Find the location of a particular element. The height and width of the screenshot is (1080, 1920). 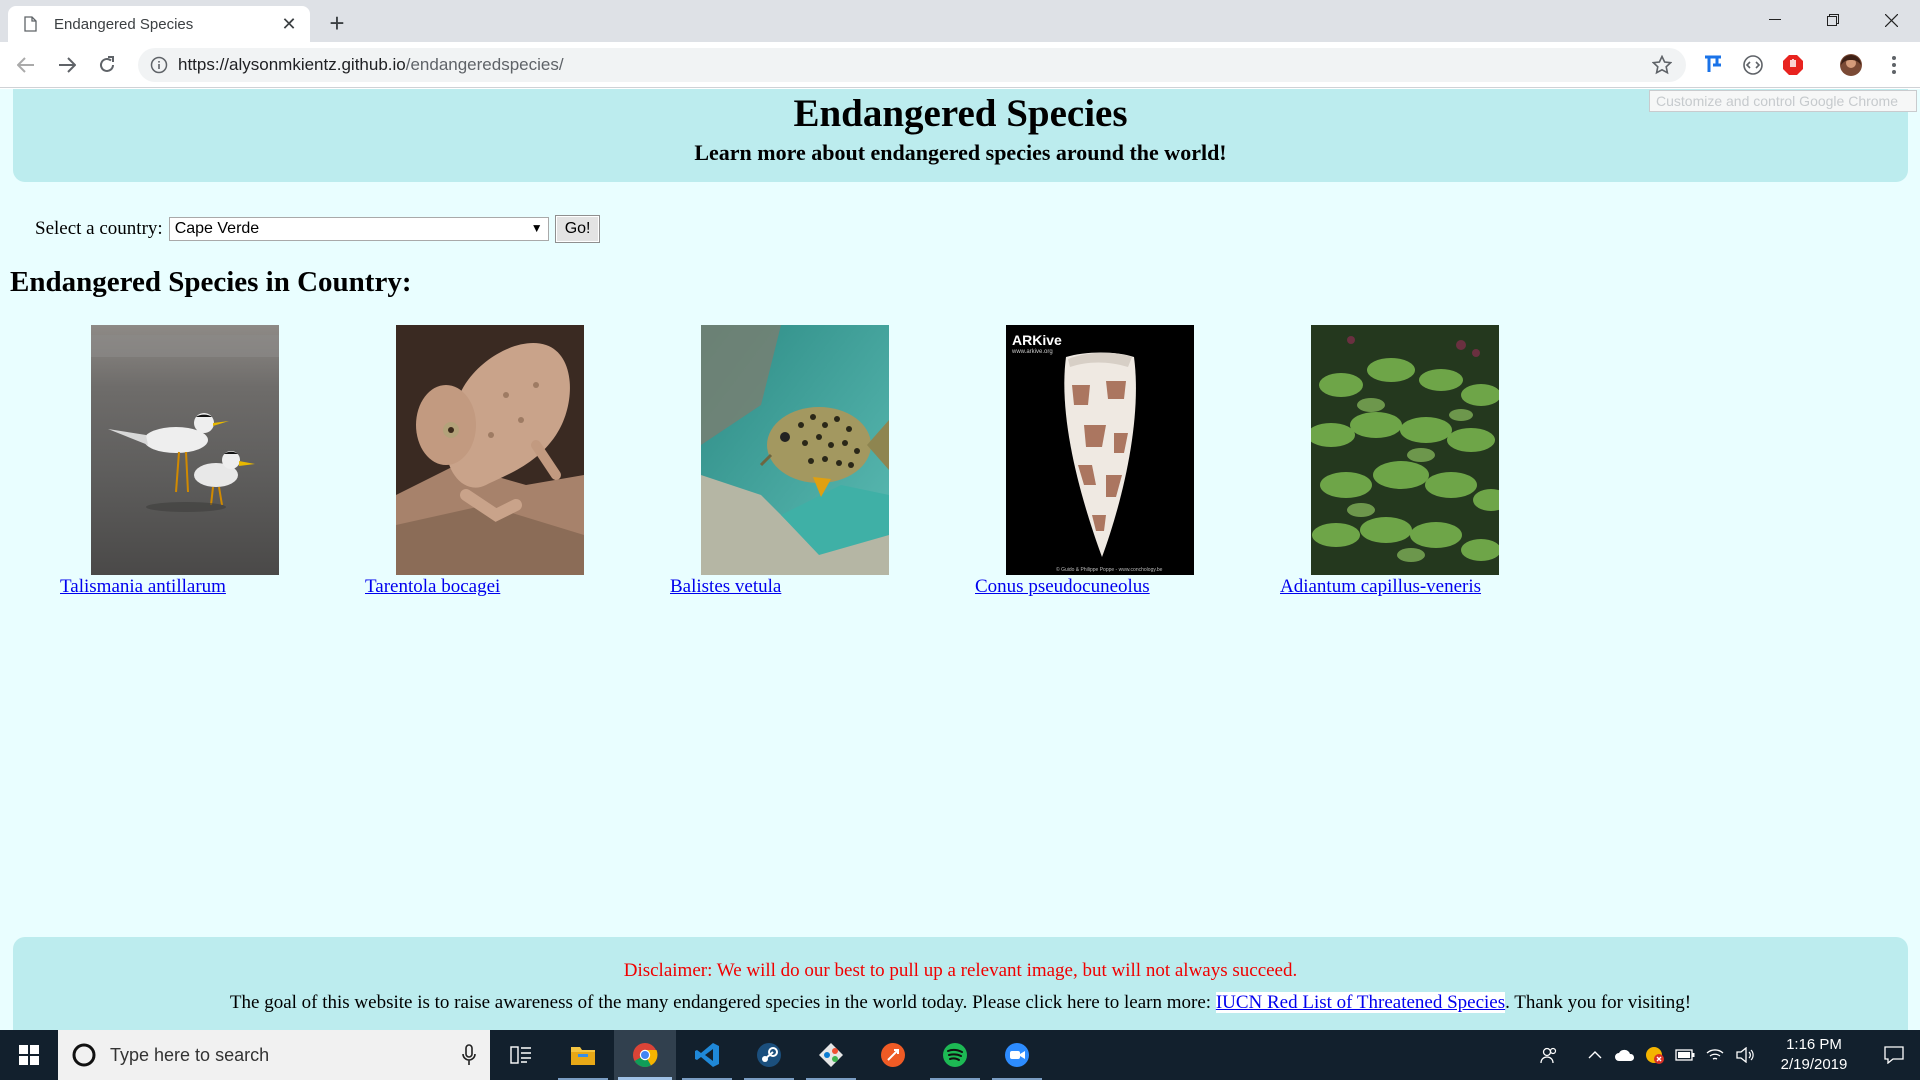

species-card: Balistes vetula is located at coordinates (800, 461).